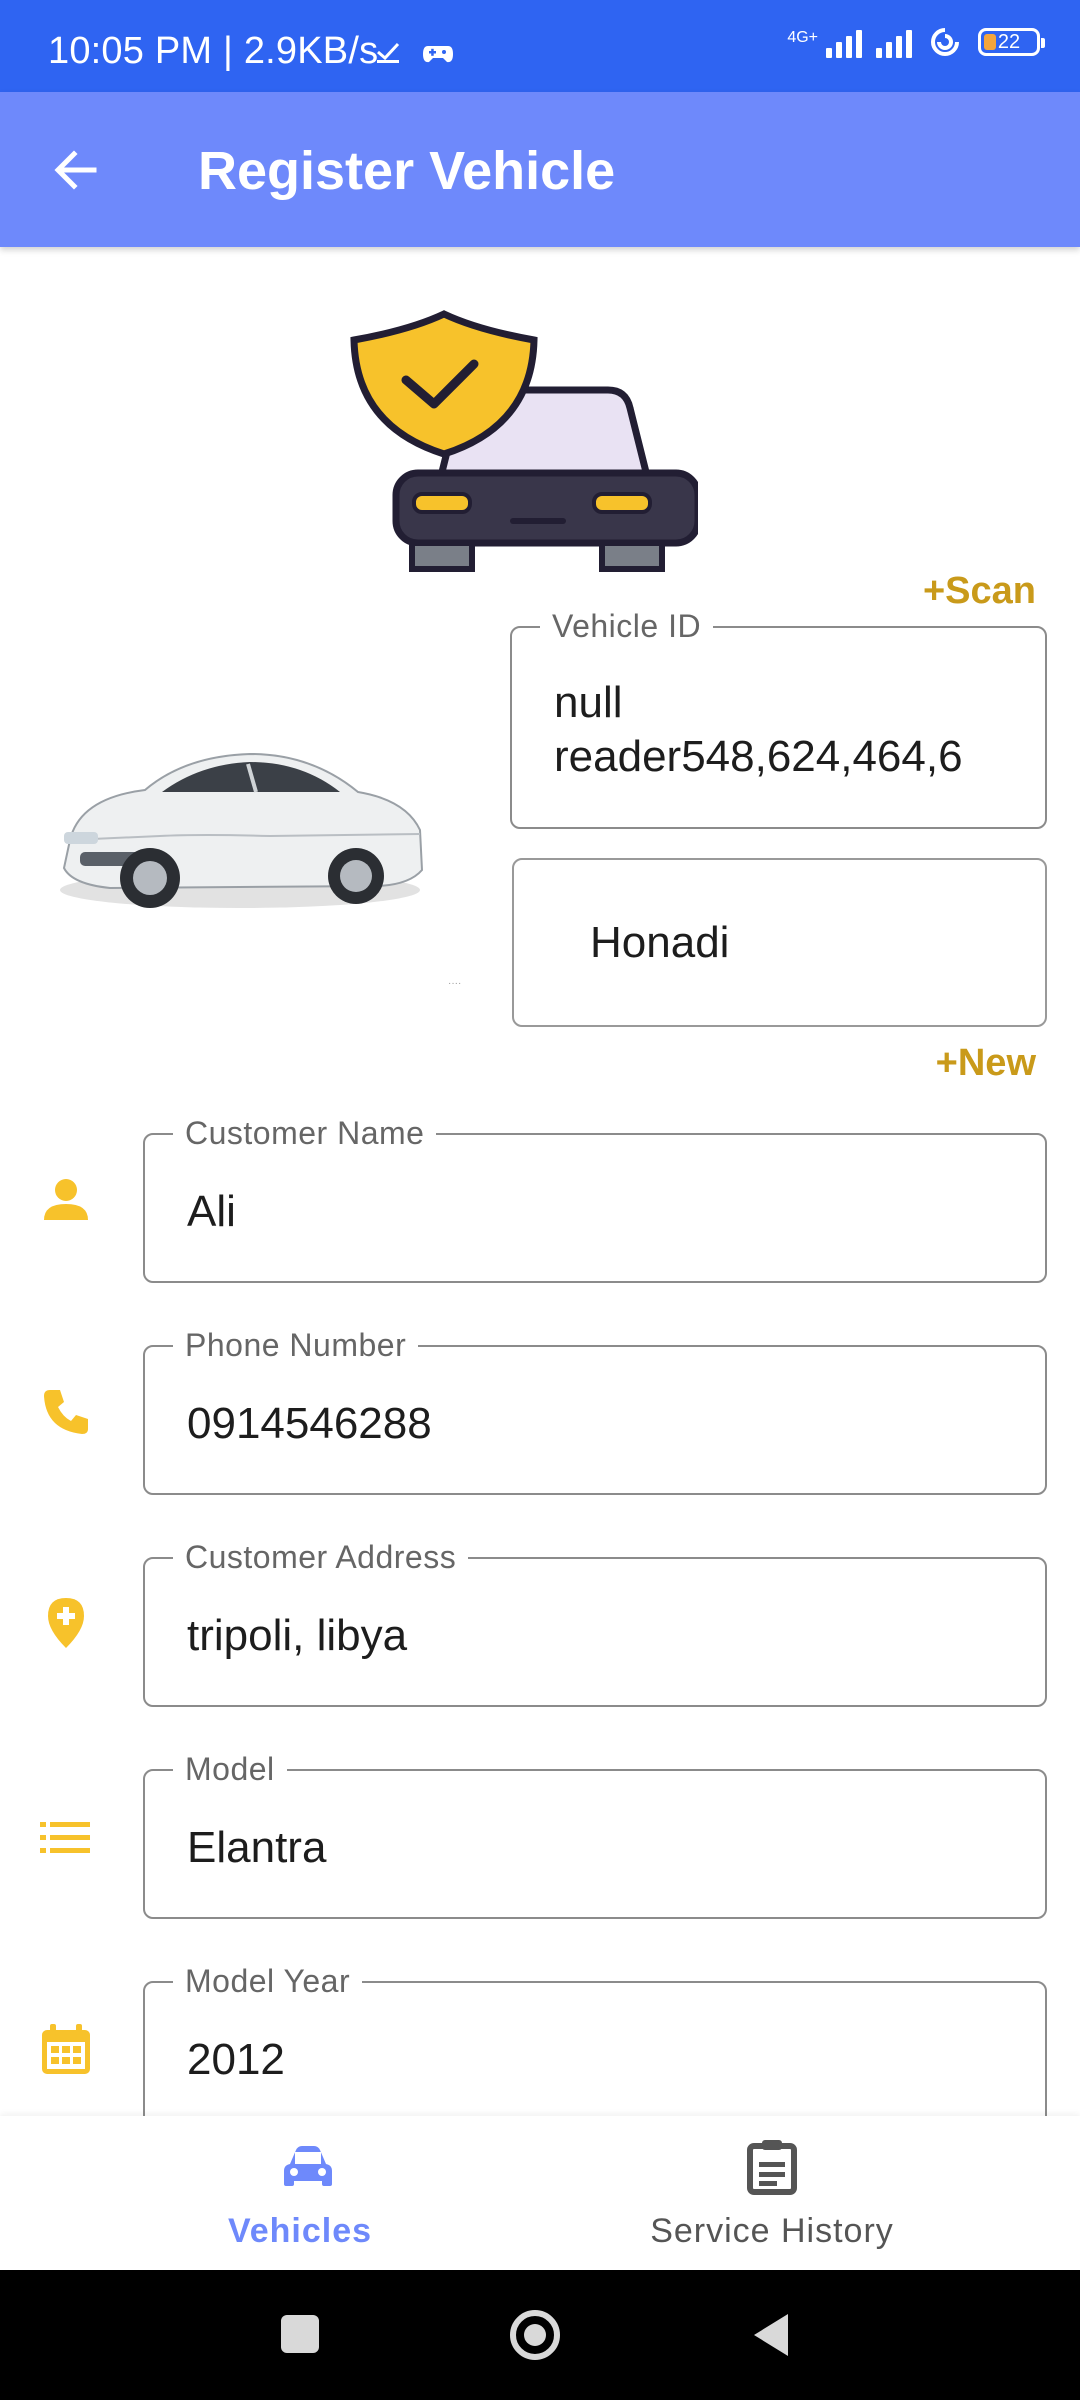  Describe the element at coordinates (595, 2047) in the screenshot. I see `model-year-field: Model Year 2012` at that location.